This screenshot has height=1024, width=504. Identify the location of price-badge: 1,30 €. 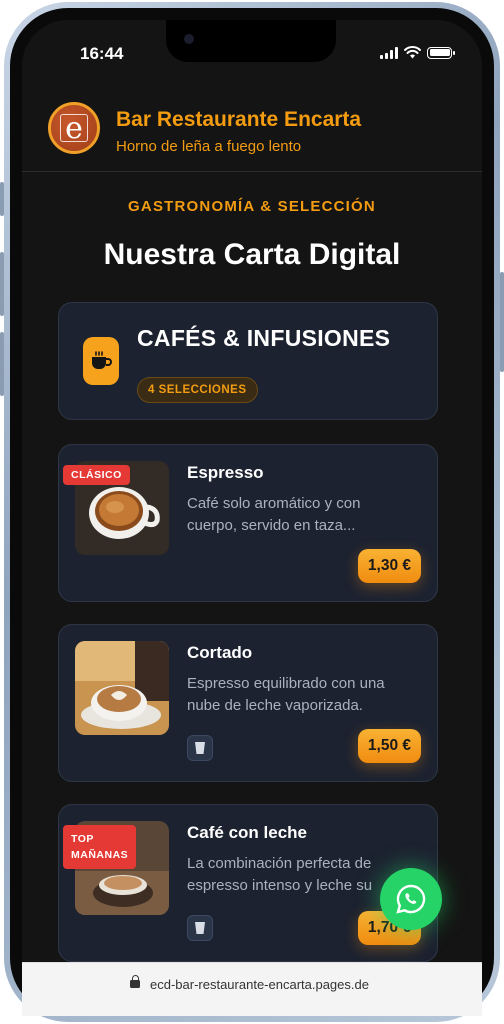
(389, 566).